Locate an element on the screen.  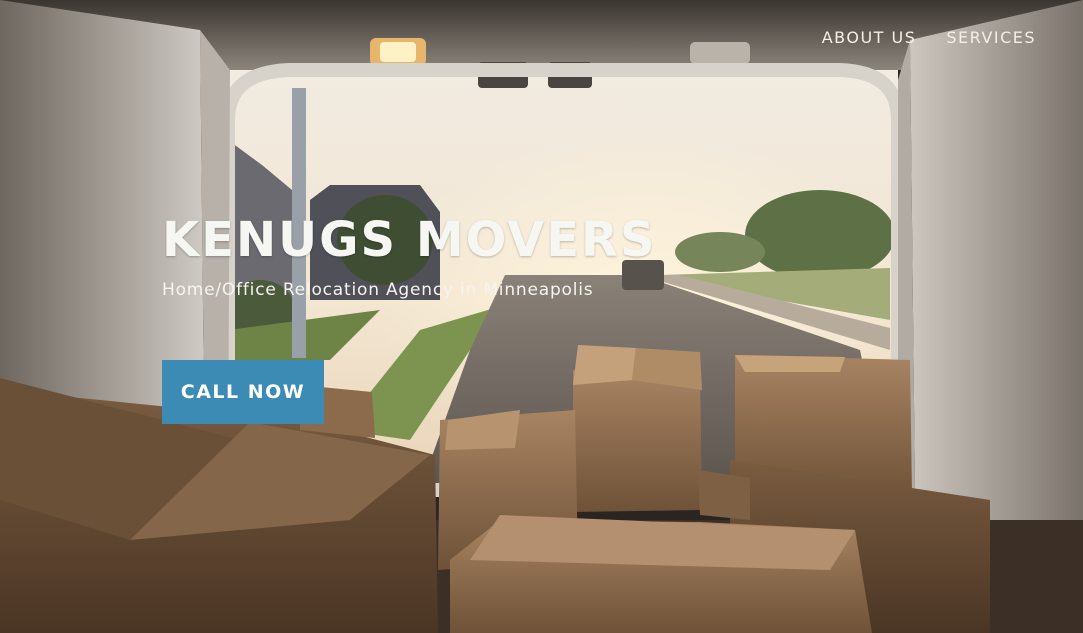
call-now-button: CALL NOW is located at coordinates (243, 392).